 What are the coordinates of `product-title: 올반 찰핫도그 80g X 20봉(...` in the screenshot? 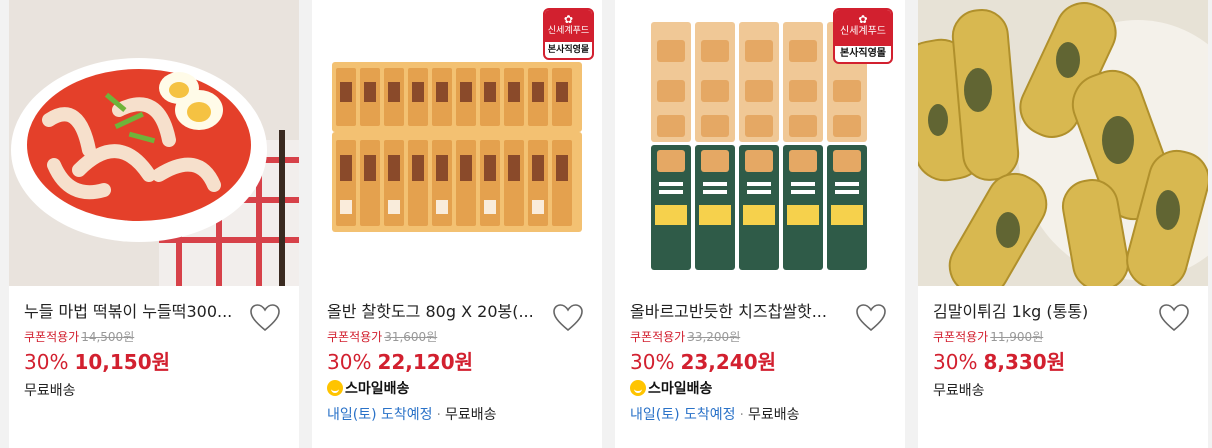 It's located at (437, 310).